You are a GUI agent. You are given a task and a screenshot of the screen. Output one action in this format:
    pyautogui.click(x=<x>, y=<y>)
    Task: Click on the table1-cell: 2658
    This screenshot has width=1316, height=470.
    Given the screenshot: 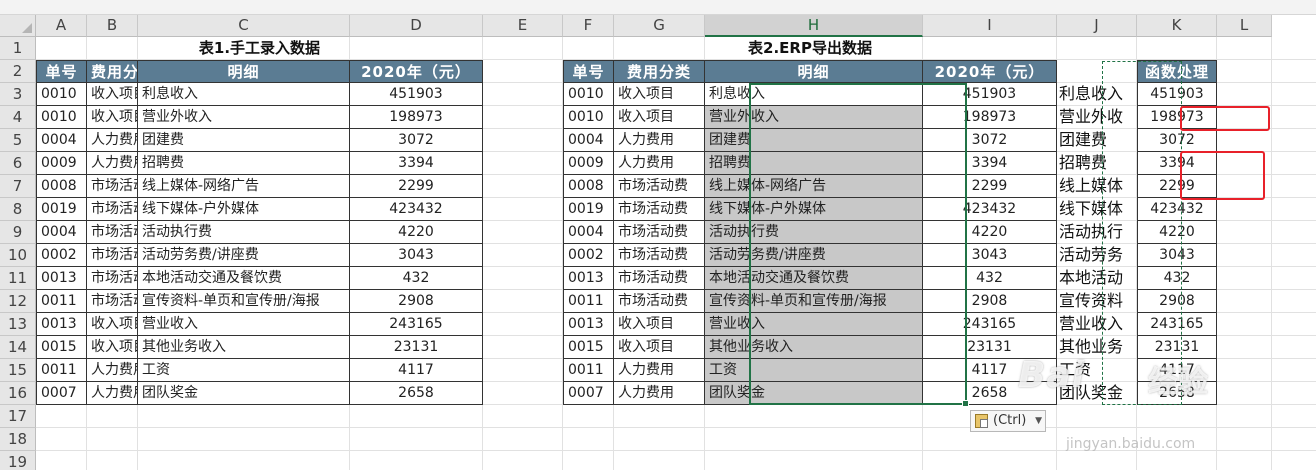 What is the action you would take?
    pyautogui.click(x=416, y=393)
    